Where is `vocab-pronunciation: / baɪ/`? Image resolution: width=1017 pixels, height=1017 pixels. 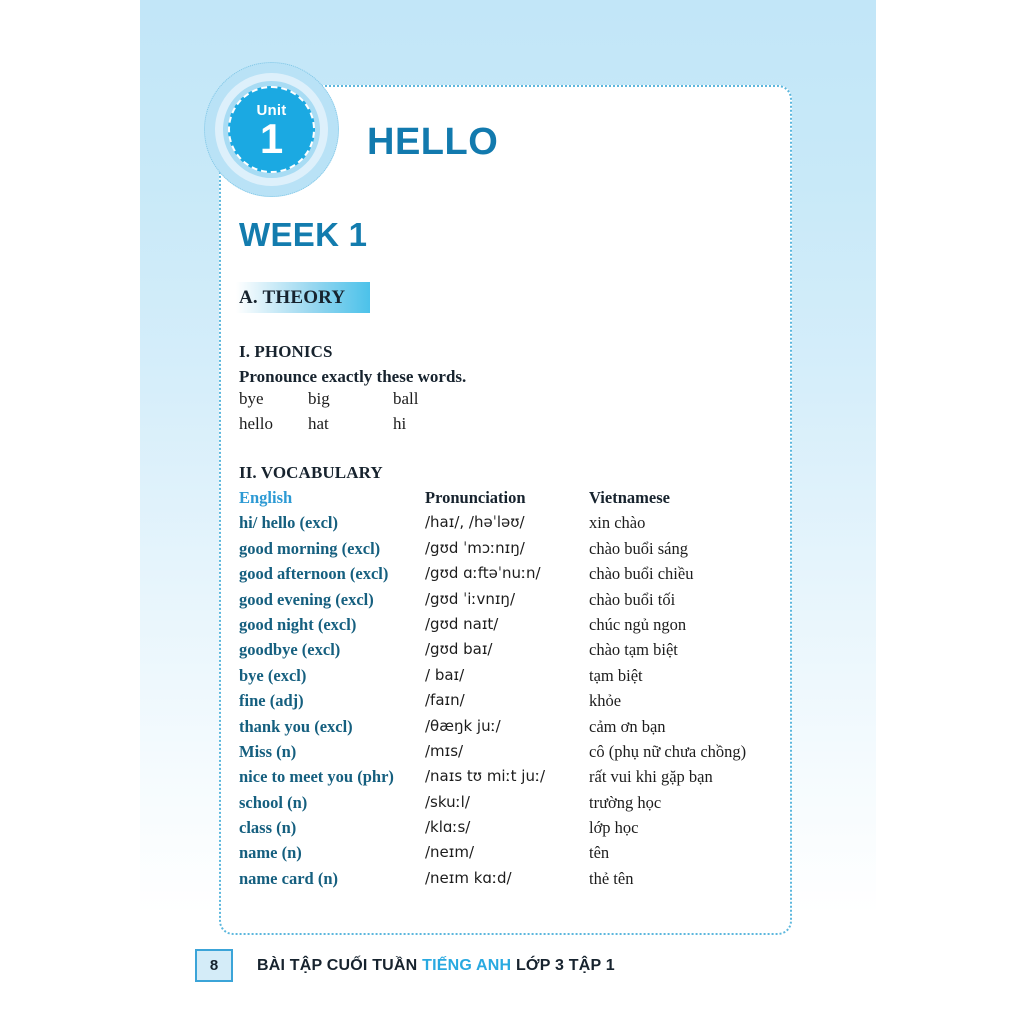 vocab-pronunciation: / baɪ/ is located at coordinates (445, 674).